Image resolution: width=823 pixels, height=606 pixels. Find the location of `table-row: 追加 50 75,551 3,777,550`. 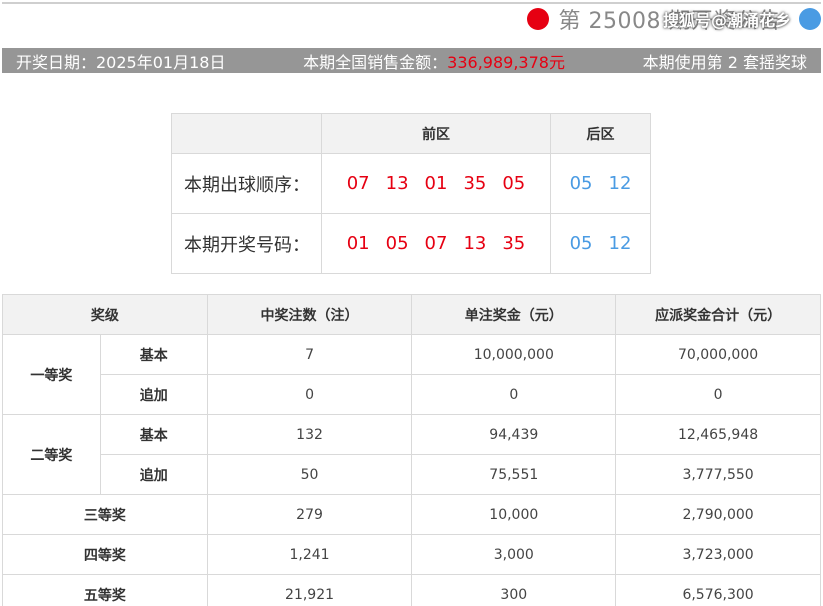

table-row: 追加 50 75,551 3,777,550 is located at coordinates (412, 474).